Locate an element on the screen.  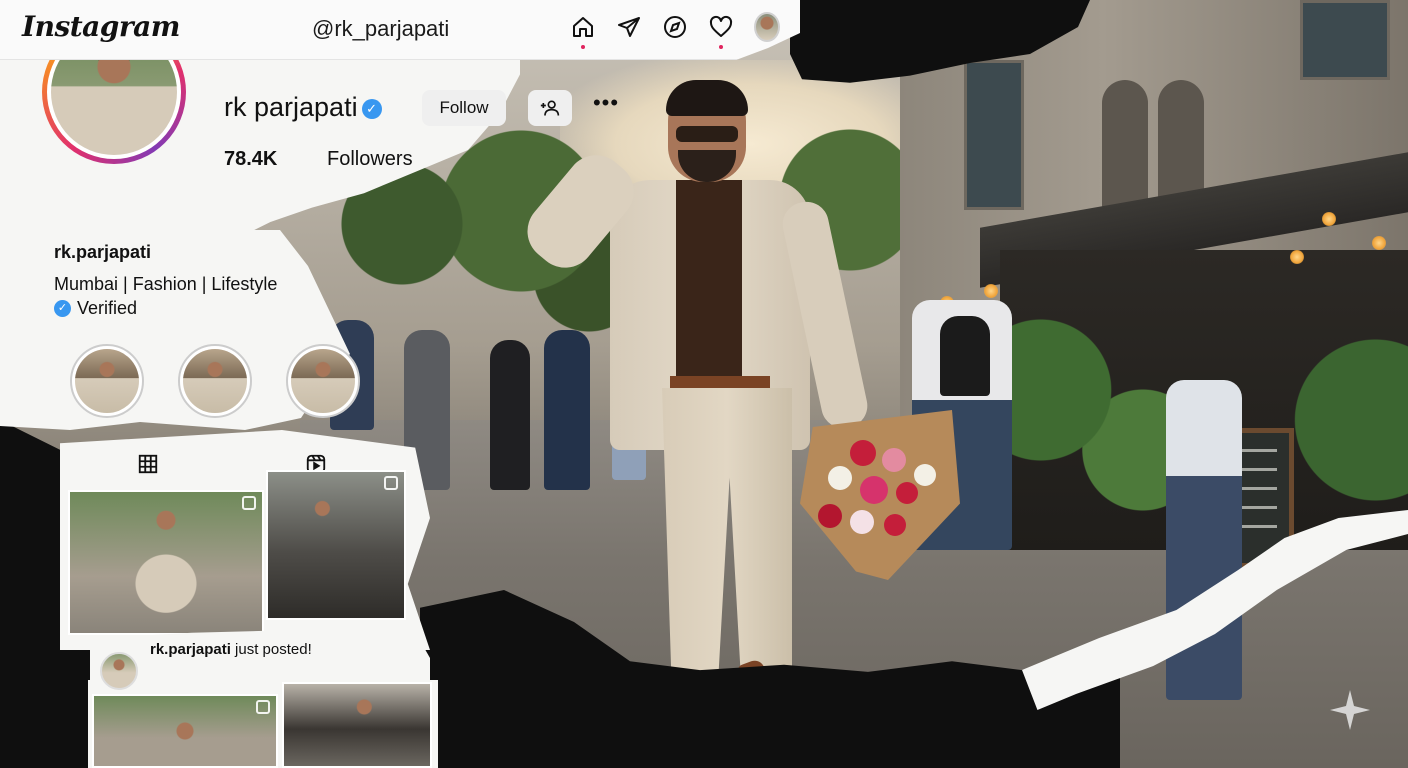
nav-bar is located at coordinates (675, 30).